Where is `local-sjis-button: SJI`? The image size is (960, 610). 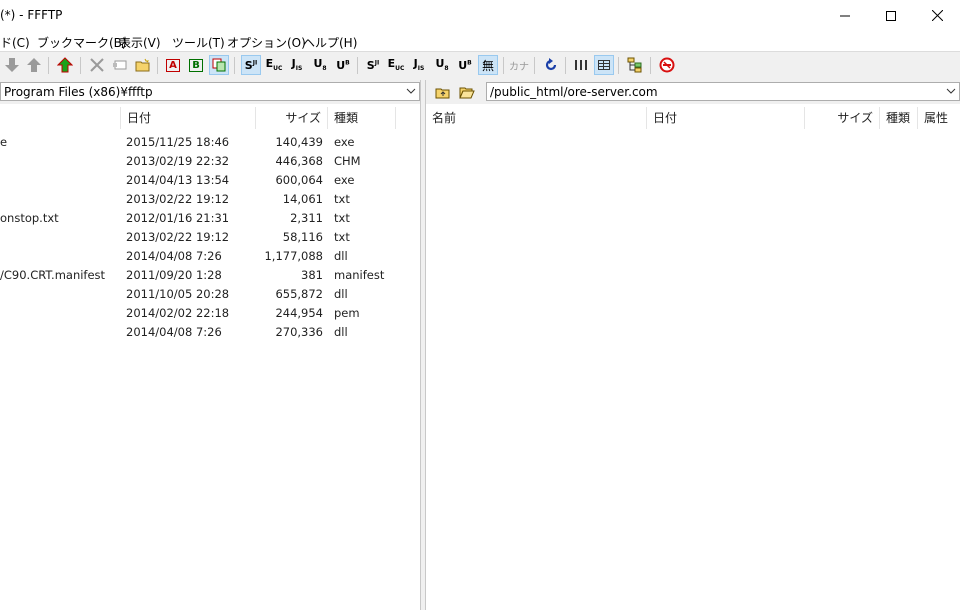 local-sjis-button: SJI is located at coordinates (373, 65).